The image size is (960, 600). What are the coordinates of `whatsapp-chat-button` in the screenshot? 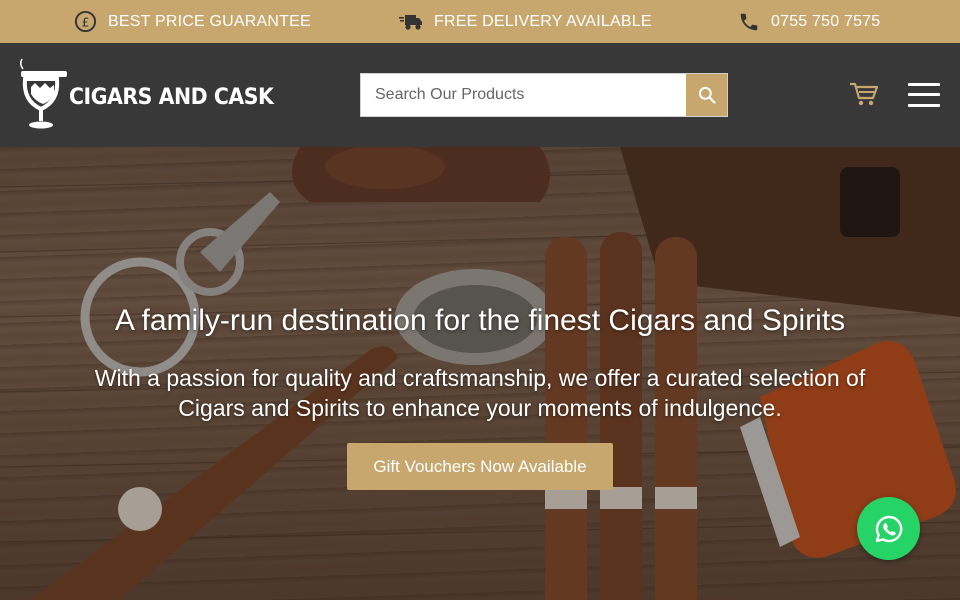 It's located at (888, 528).